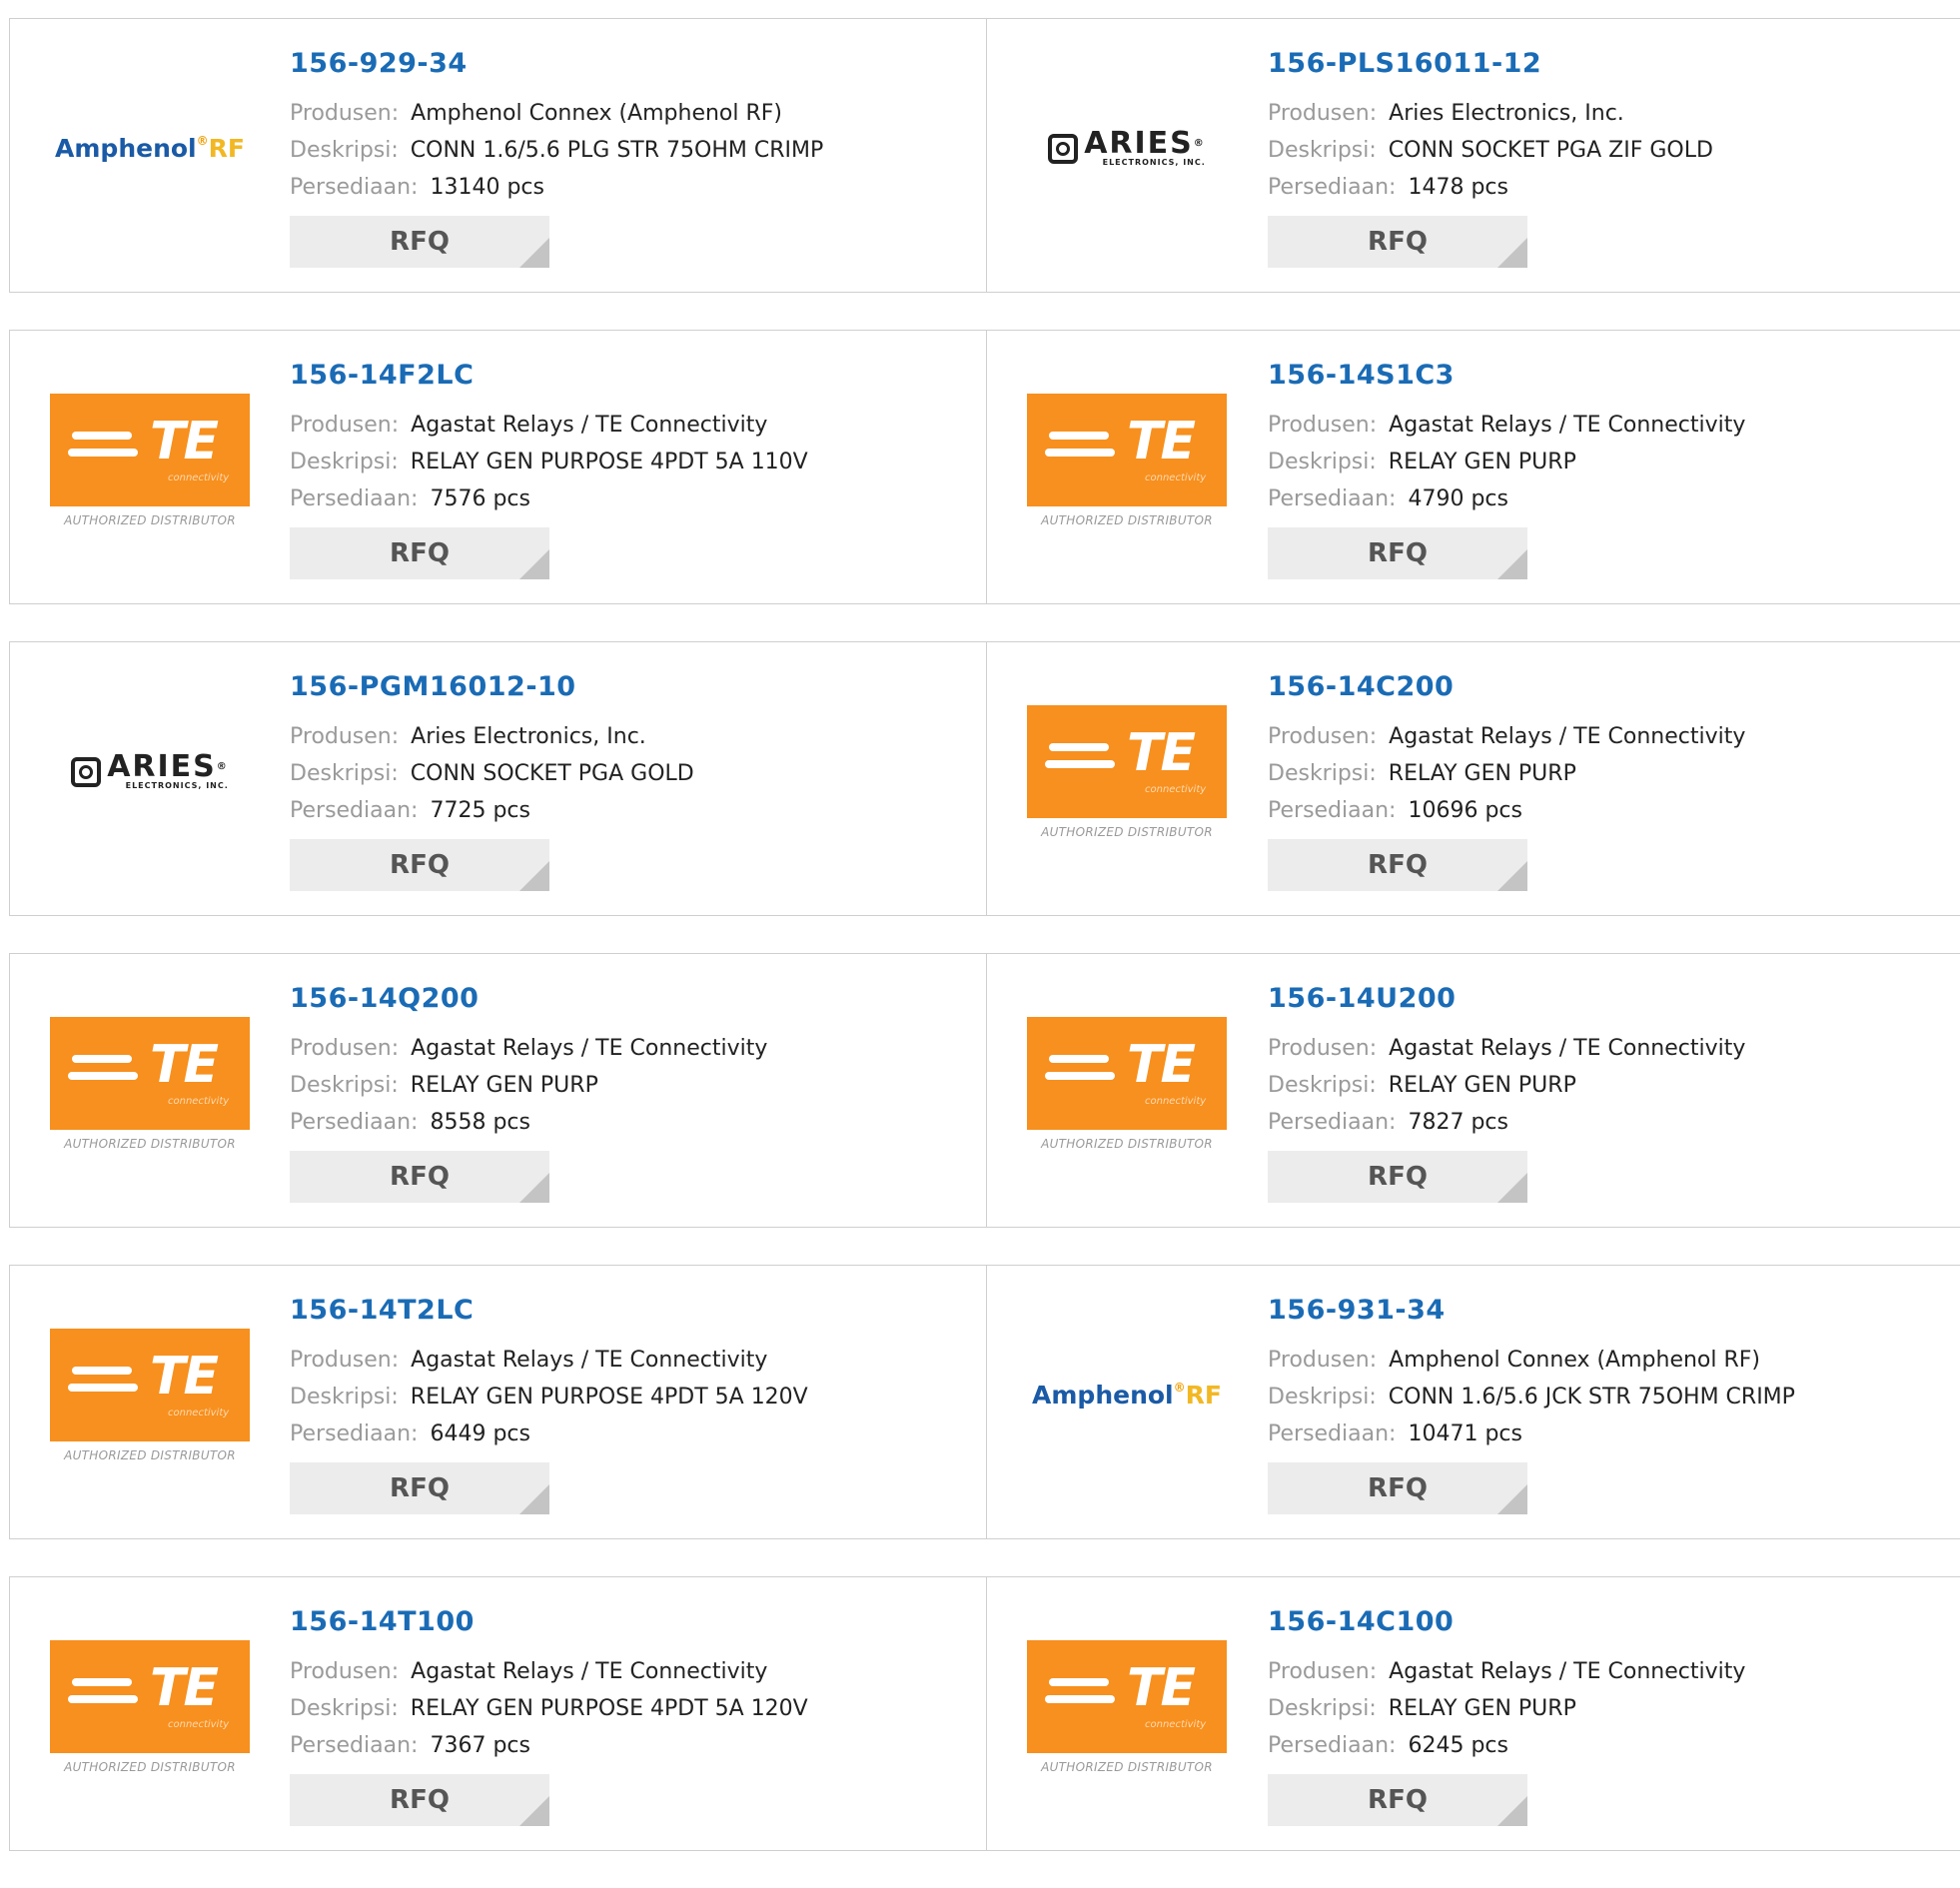 The height and width of the screenshot is (1888, 1960). I want to click on part-number-link: 156-929-34, so click(556, 64).